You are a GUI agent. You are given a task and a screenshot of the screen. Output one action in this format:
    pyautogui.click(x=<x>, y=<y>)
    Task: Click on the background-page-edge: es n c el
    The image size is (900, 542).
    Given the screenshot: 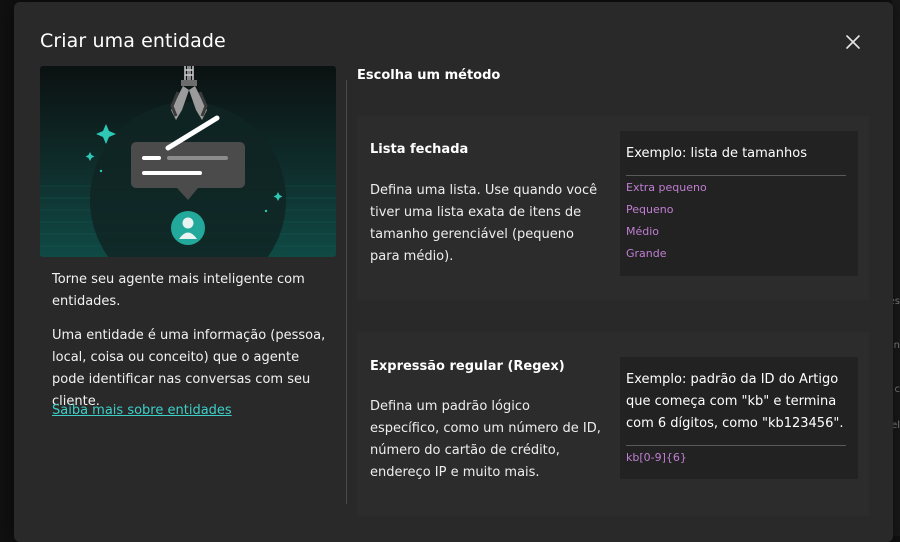 What is the action you would take?
    pyautogui.click(x=894, y=268)
    